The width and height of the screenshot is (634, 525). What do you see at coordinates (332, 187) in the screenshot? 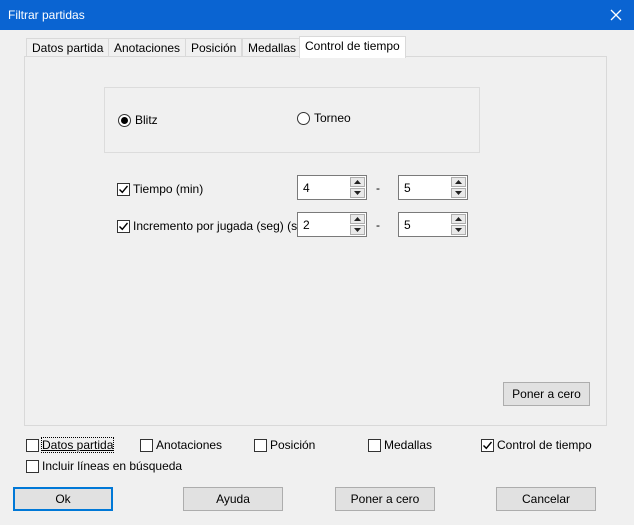
I see `tiempo-from-spinner: 4` at bounding box center [332, 187].